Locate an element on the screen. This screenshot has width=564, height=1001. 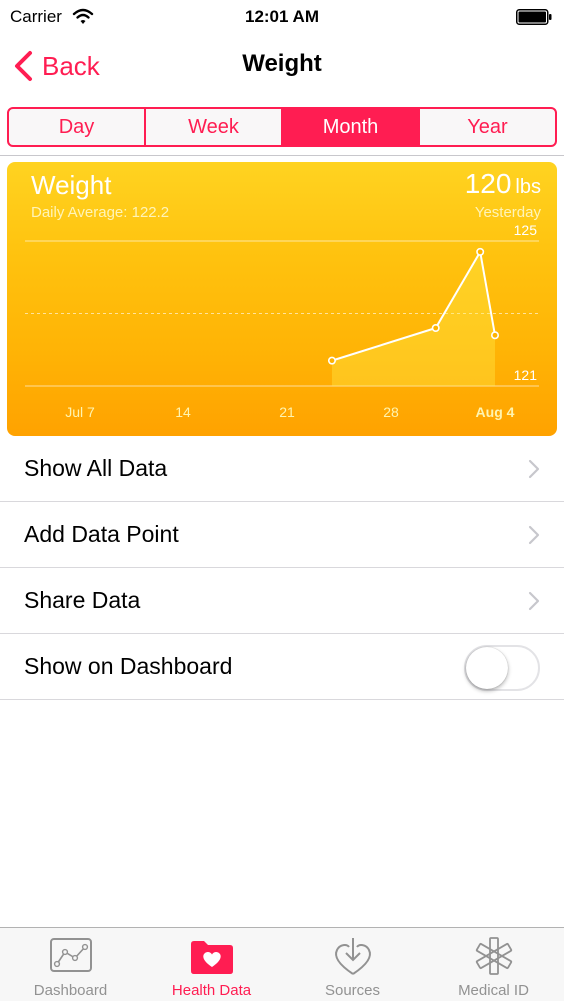
segment-week: Week is located at coordinates (214, 127).